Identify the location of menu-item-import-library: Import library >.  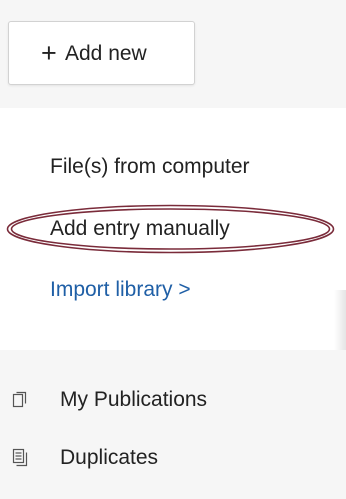
(120, 290).